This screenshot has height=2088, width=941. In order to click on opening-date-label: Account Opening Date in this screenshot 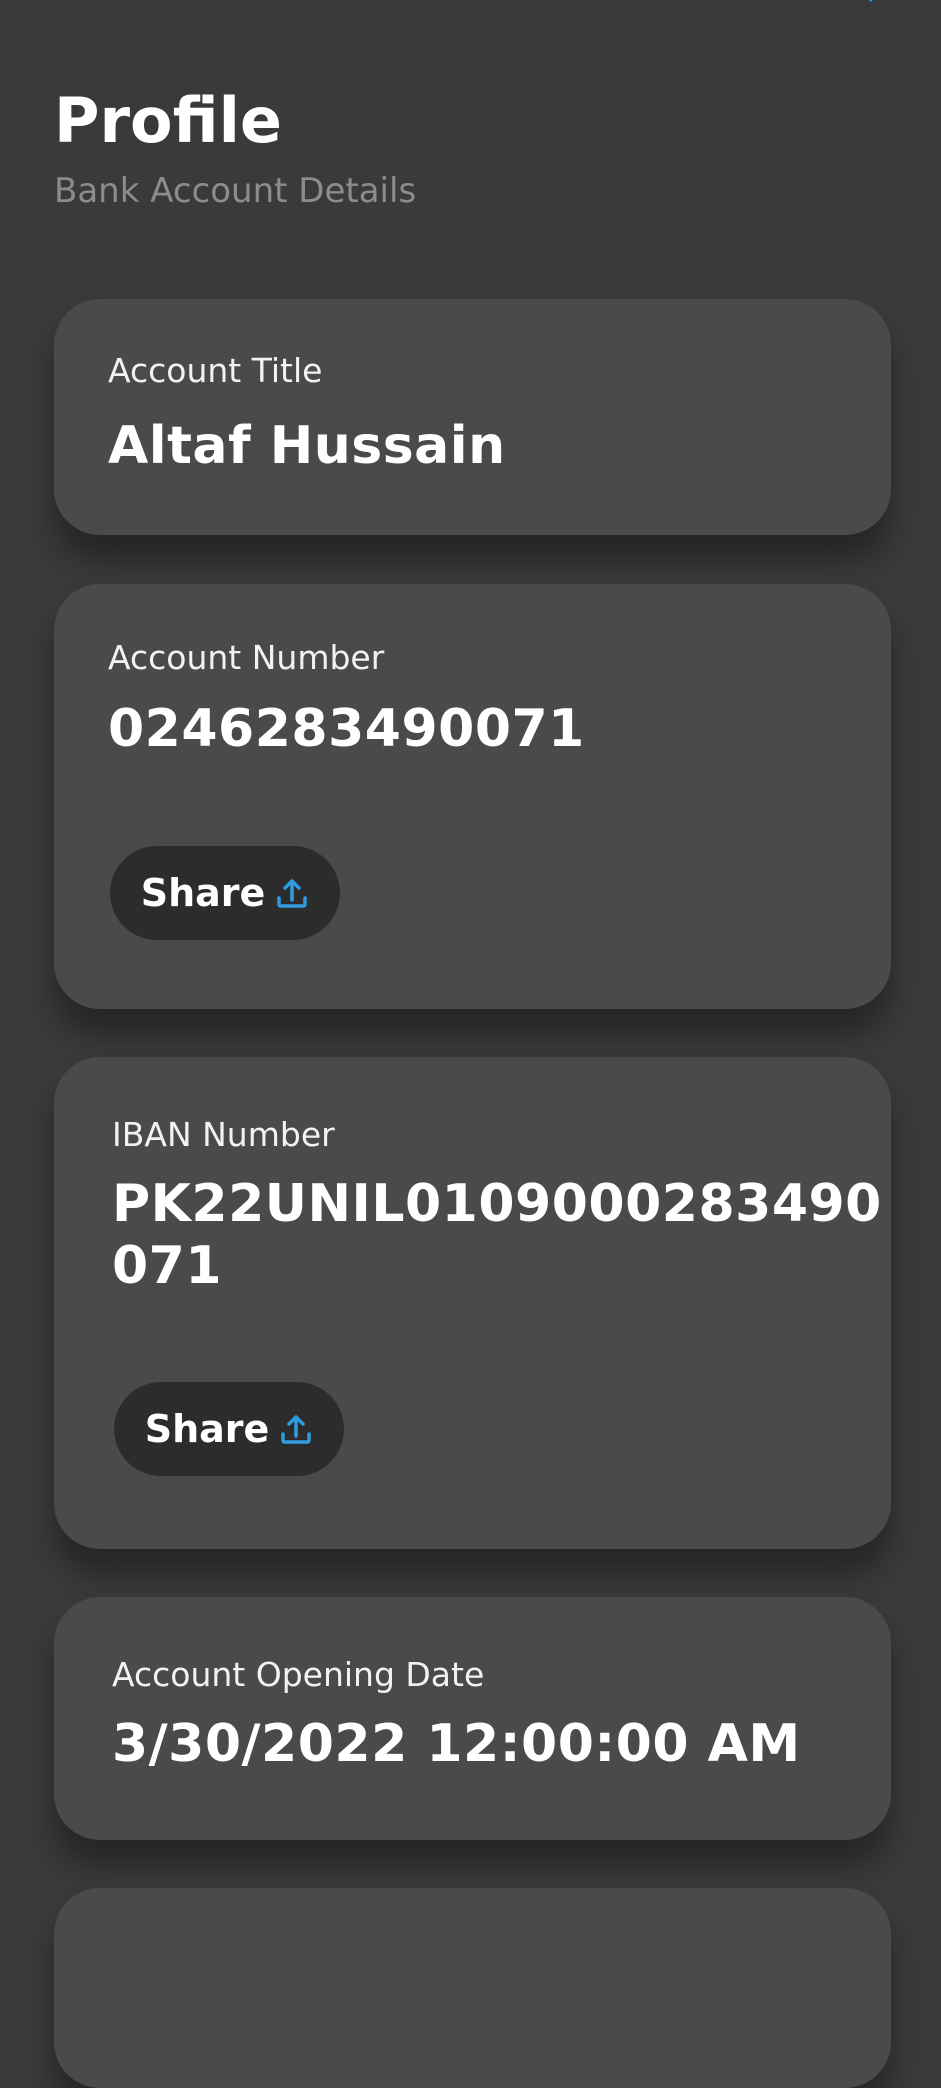, I will do `click(298, 1674)`.